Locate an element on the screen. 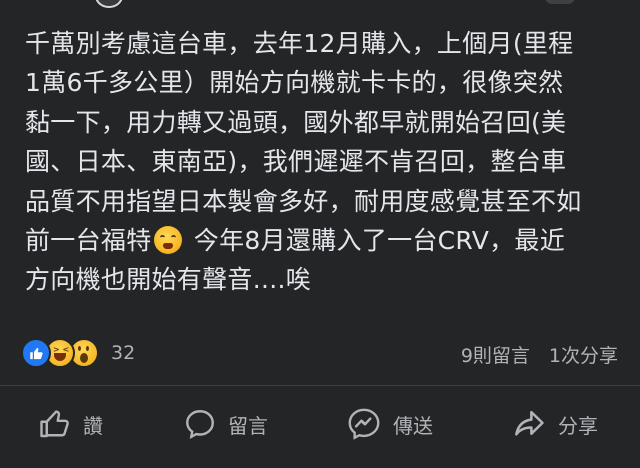 The image size is (640, 468). profile-avatar is located at coordinates (109, 4).